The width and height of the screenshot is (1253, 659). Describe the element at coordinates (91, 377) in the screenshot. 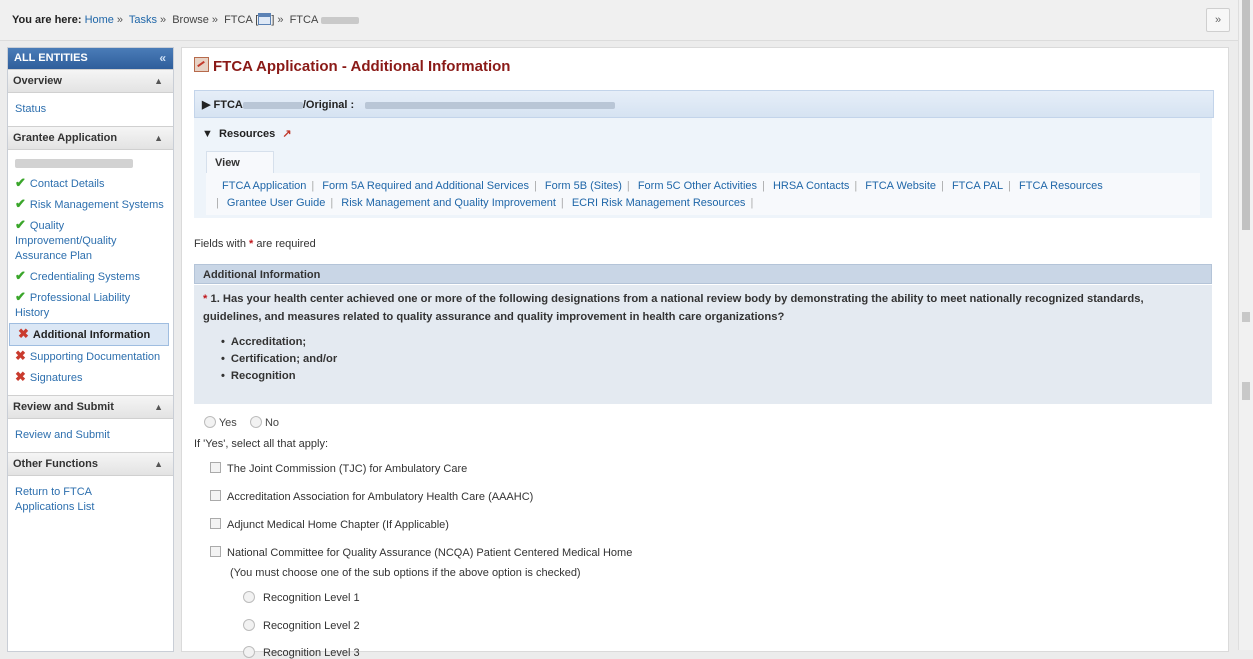

I see `sidebar-item-signatures: ✖ Signatures` at that location.